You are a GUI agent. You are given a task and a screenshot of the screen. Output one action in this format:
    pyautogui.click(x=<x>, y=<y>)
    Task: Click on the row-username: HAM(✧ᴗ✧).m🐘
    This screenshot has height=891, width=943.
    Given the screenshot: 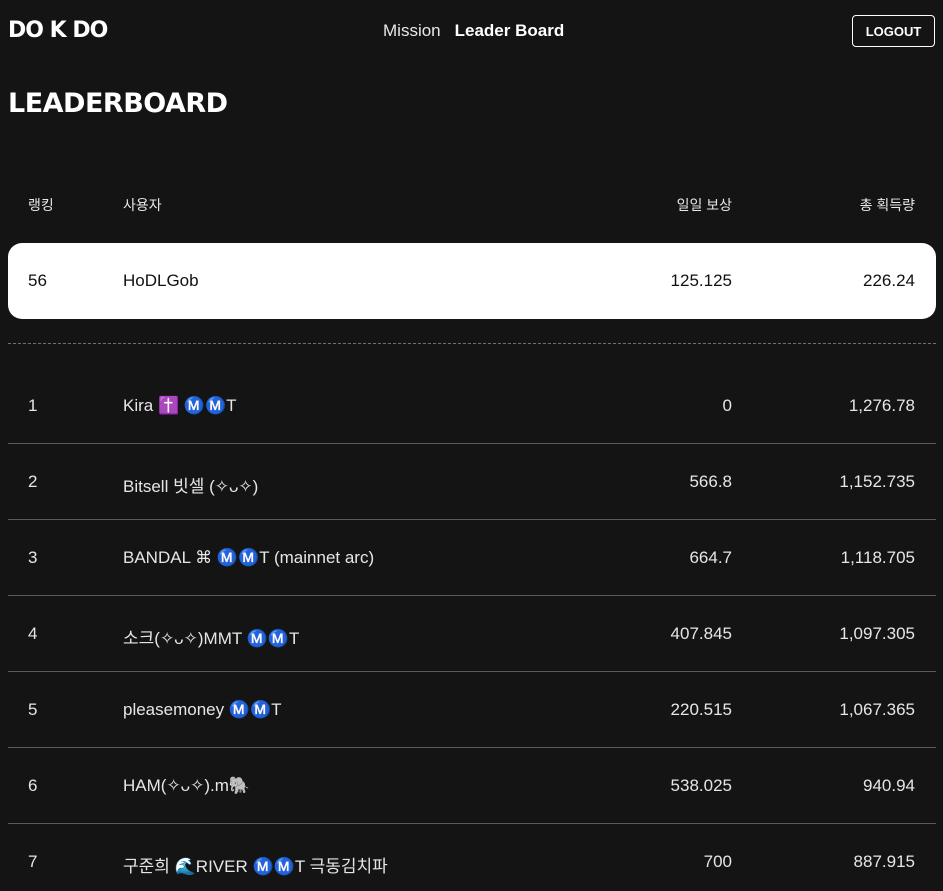 What is the action you would take?
    pyautogui.click(x=187, y=785)
    